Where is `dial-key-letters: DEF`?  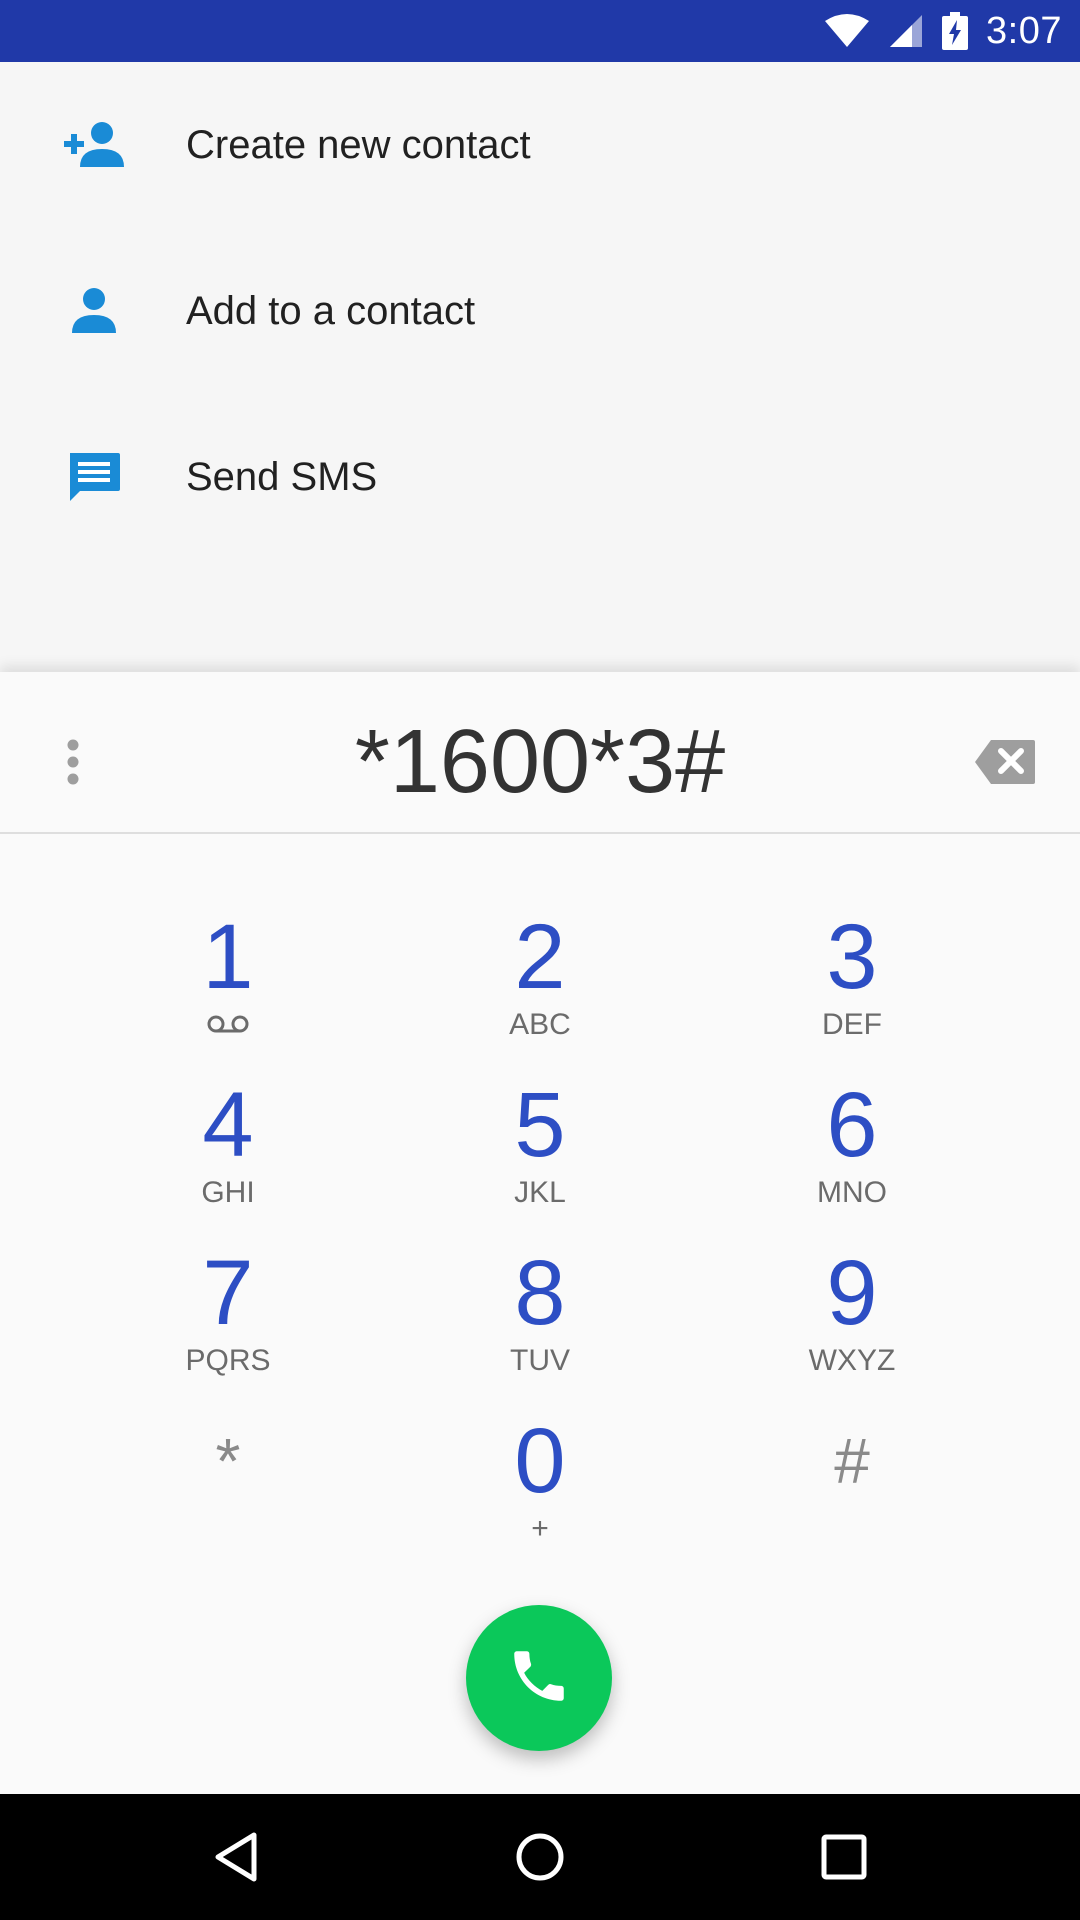
dial-key-letters: DEF is located at coordinates (852, 1024).